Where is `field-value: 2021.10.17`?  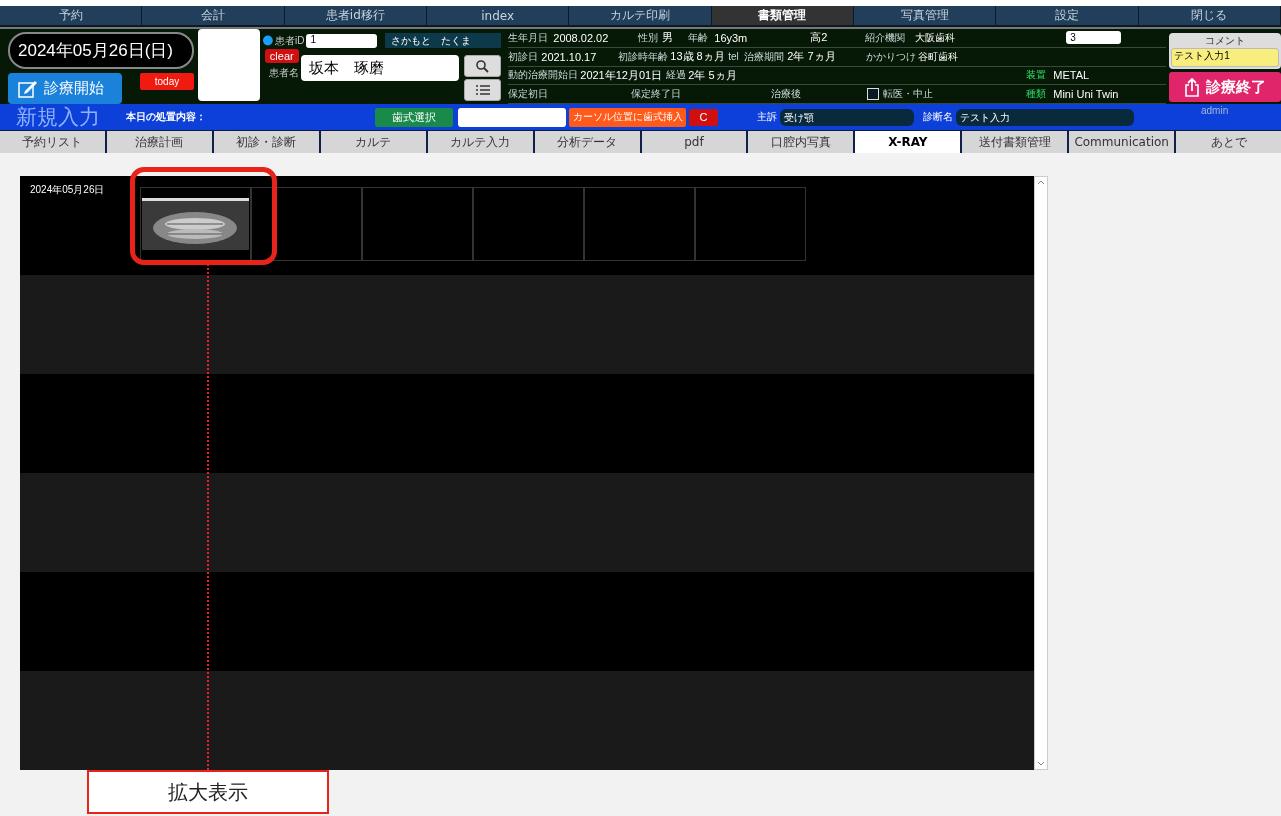 field-value: 2021.10.17 is located at coordinates (569, 56).